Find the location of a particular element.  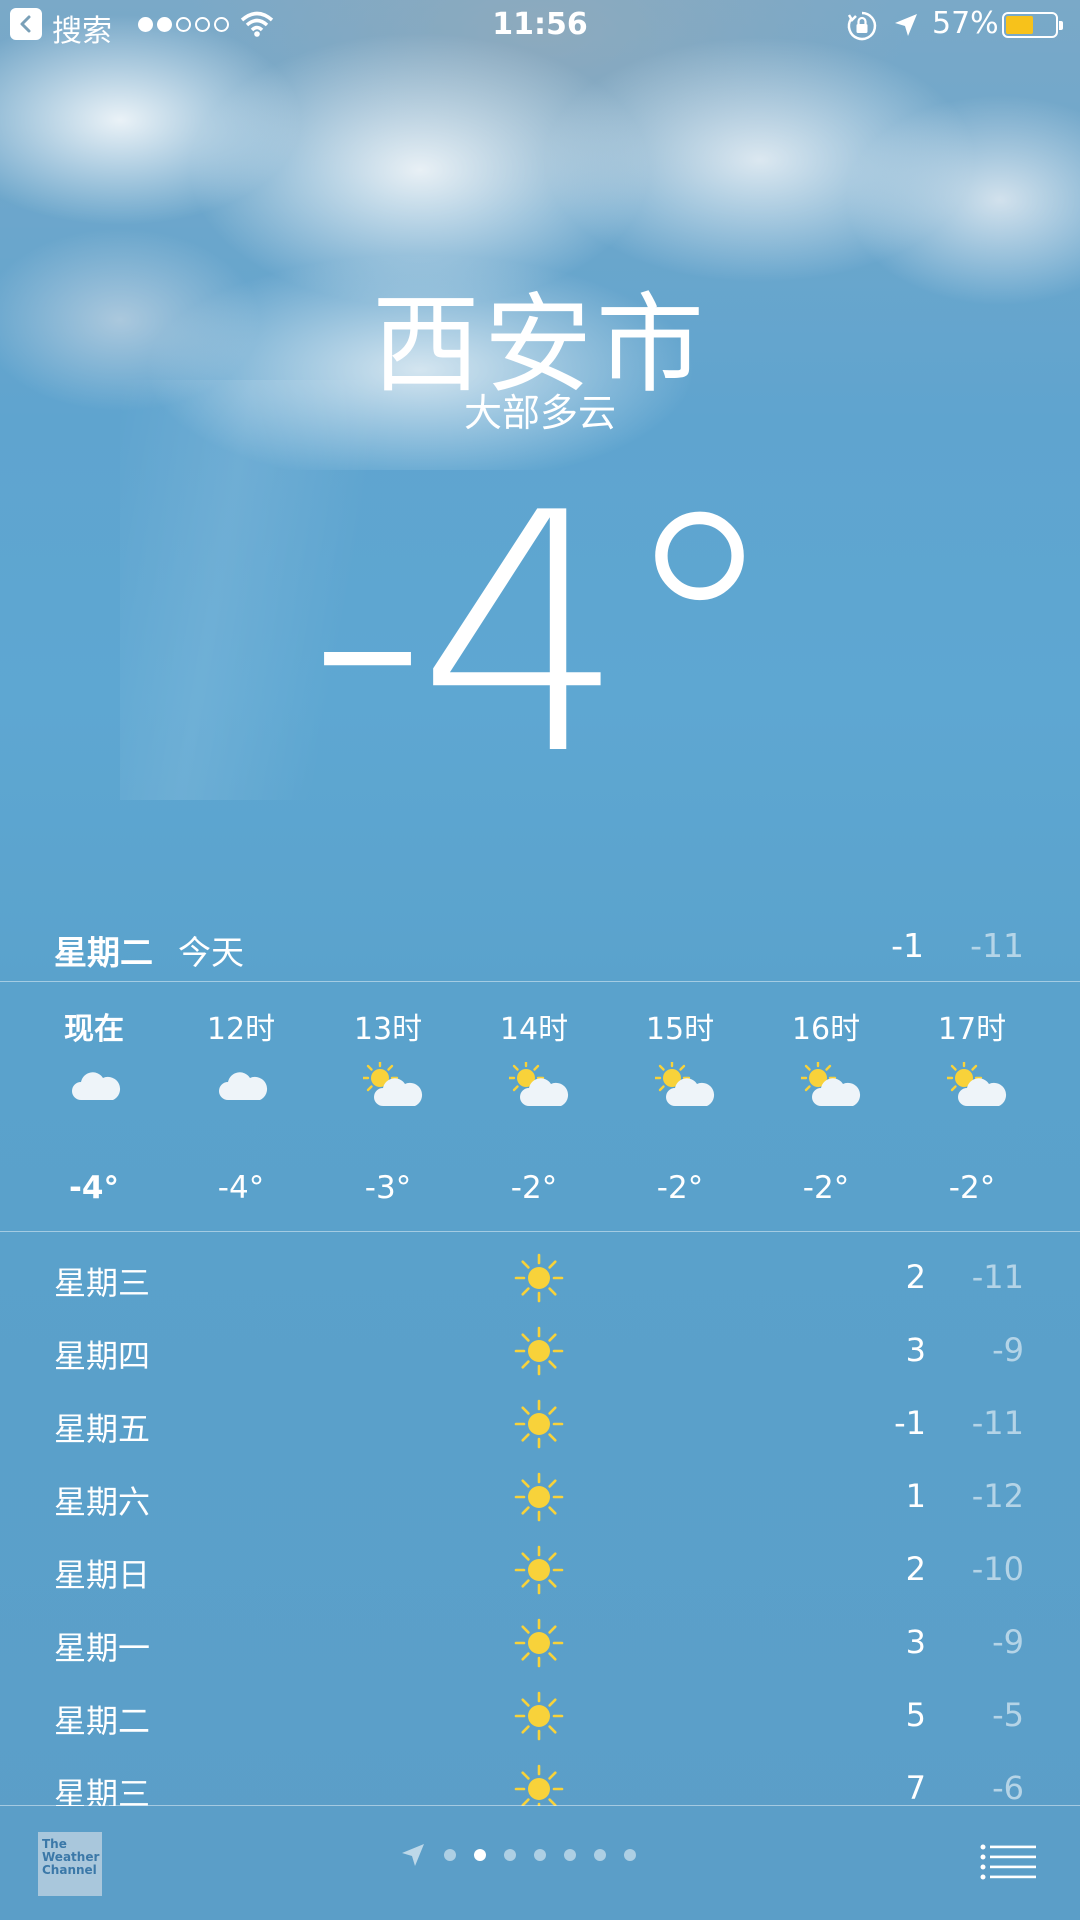

today-low: -11 is located at coordinates (997, 945).